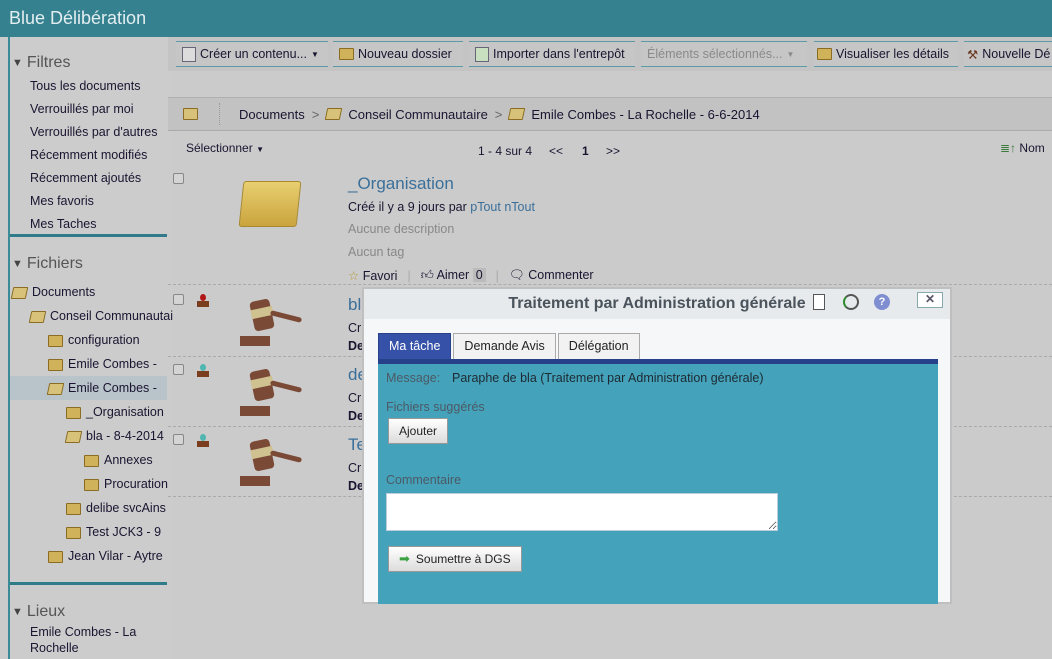 The image size is (1052, 659). Describe the element at coordinates (219, 114) in the screenshot. I see `divider` at that location.